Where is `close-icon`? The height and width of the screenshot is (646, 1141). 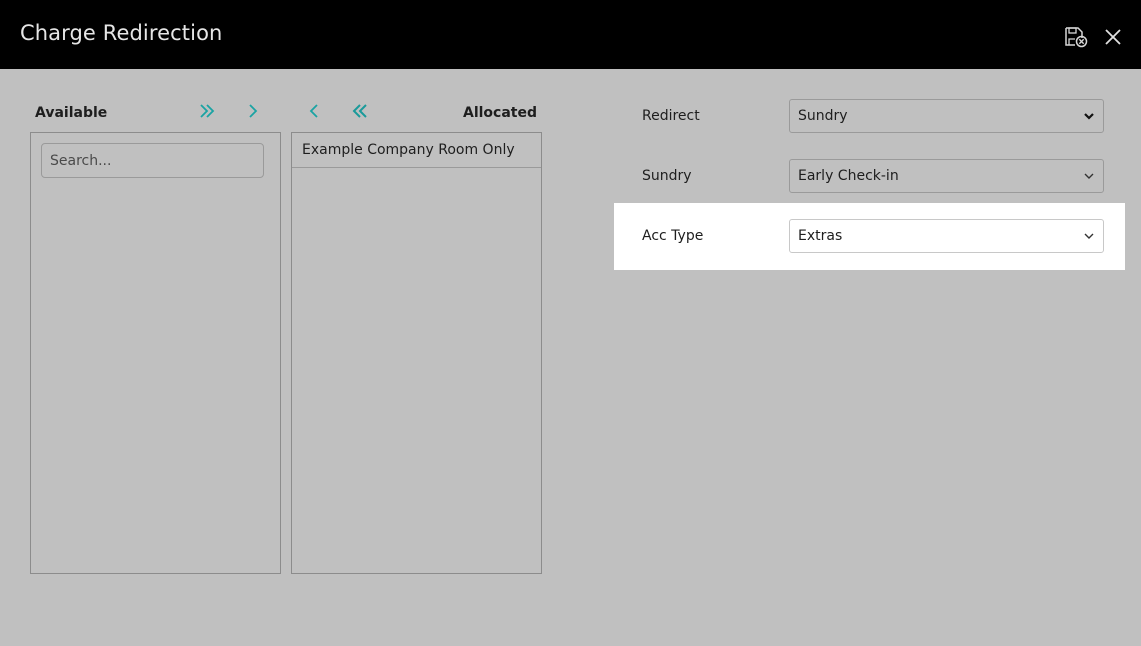
close-icon is located at coordinates (1113, 37).